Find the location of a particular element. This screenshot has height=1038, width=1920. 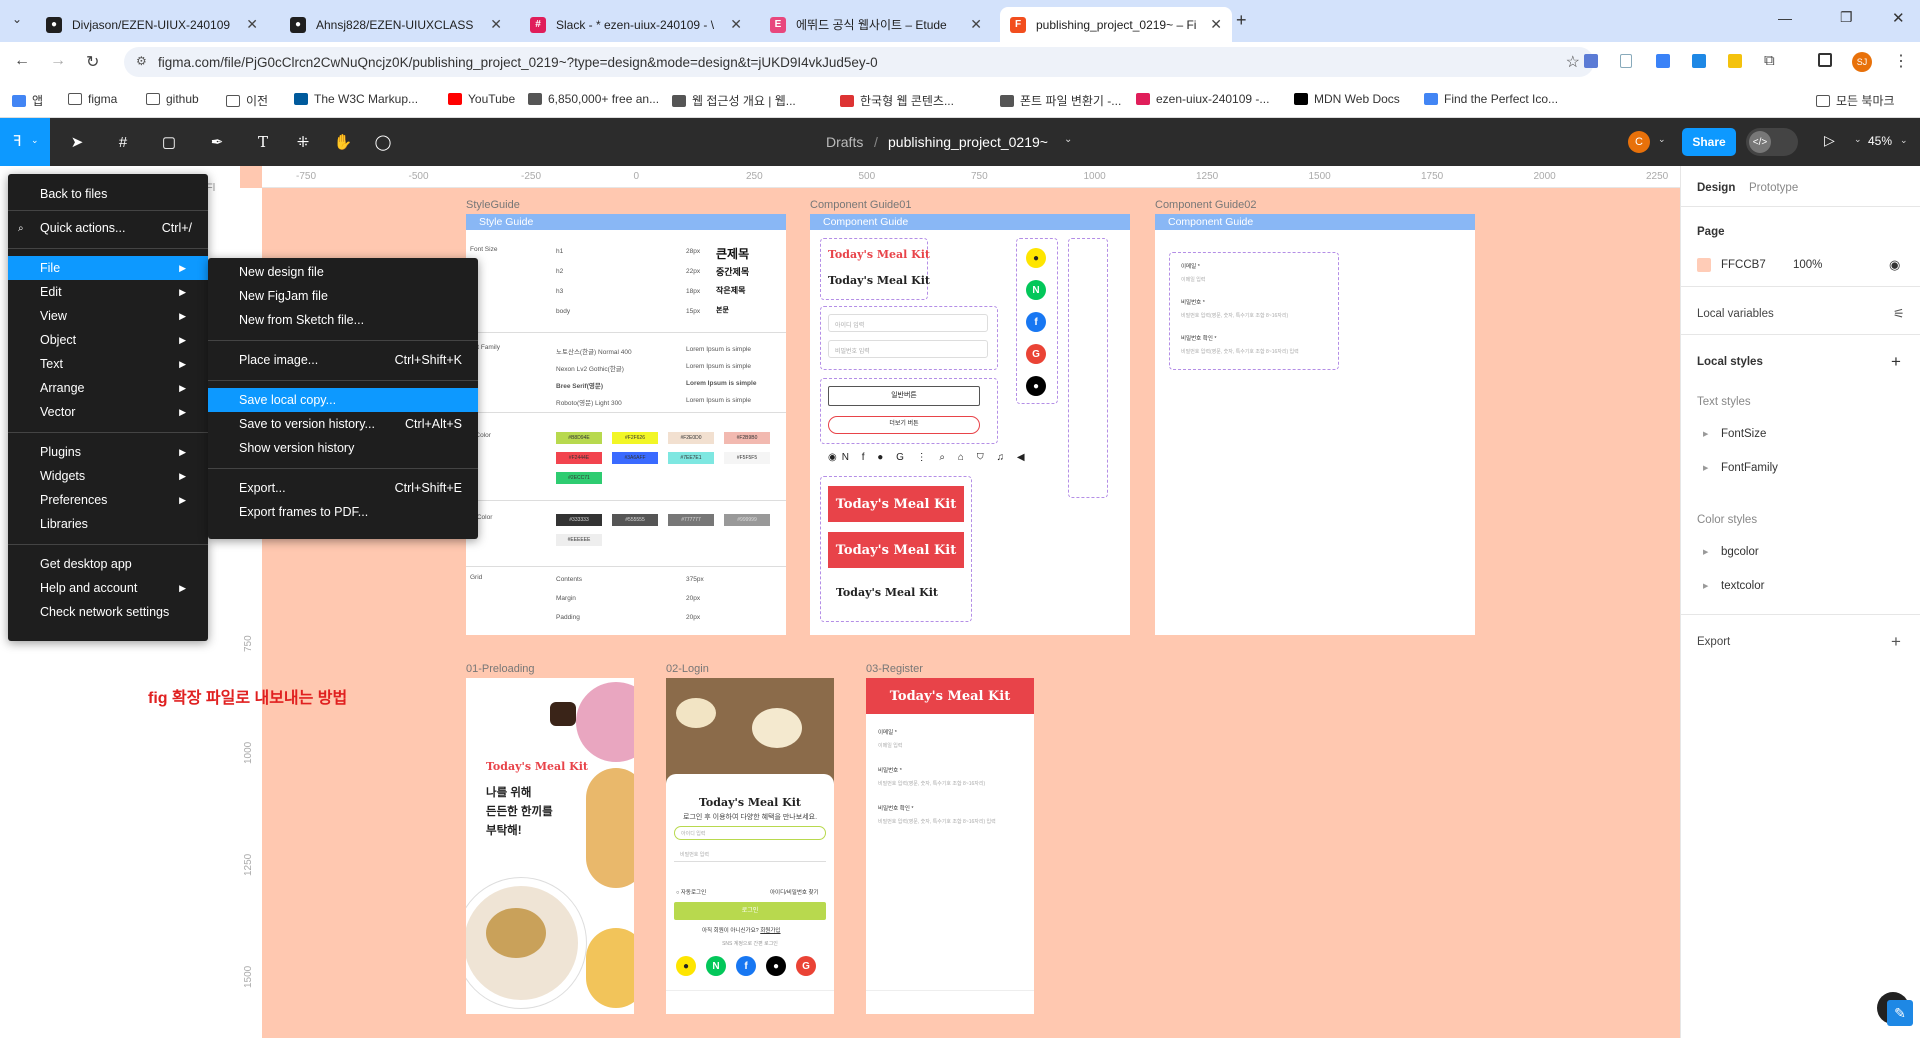

add-export-icon: + is located at coordinates (1896, 642).